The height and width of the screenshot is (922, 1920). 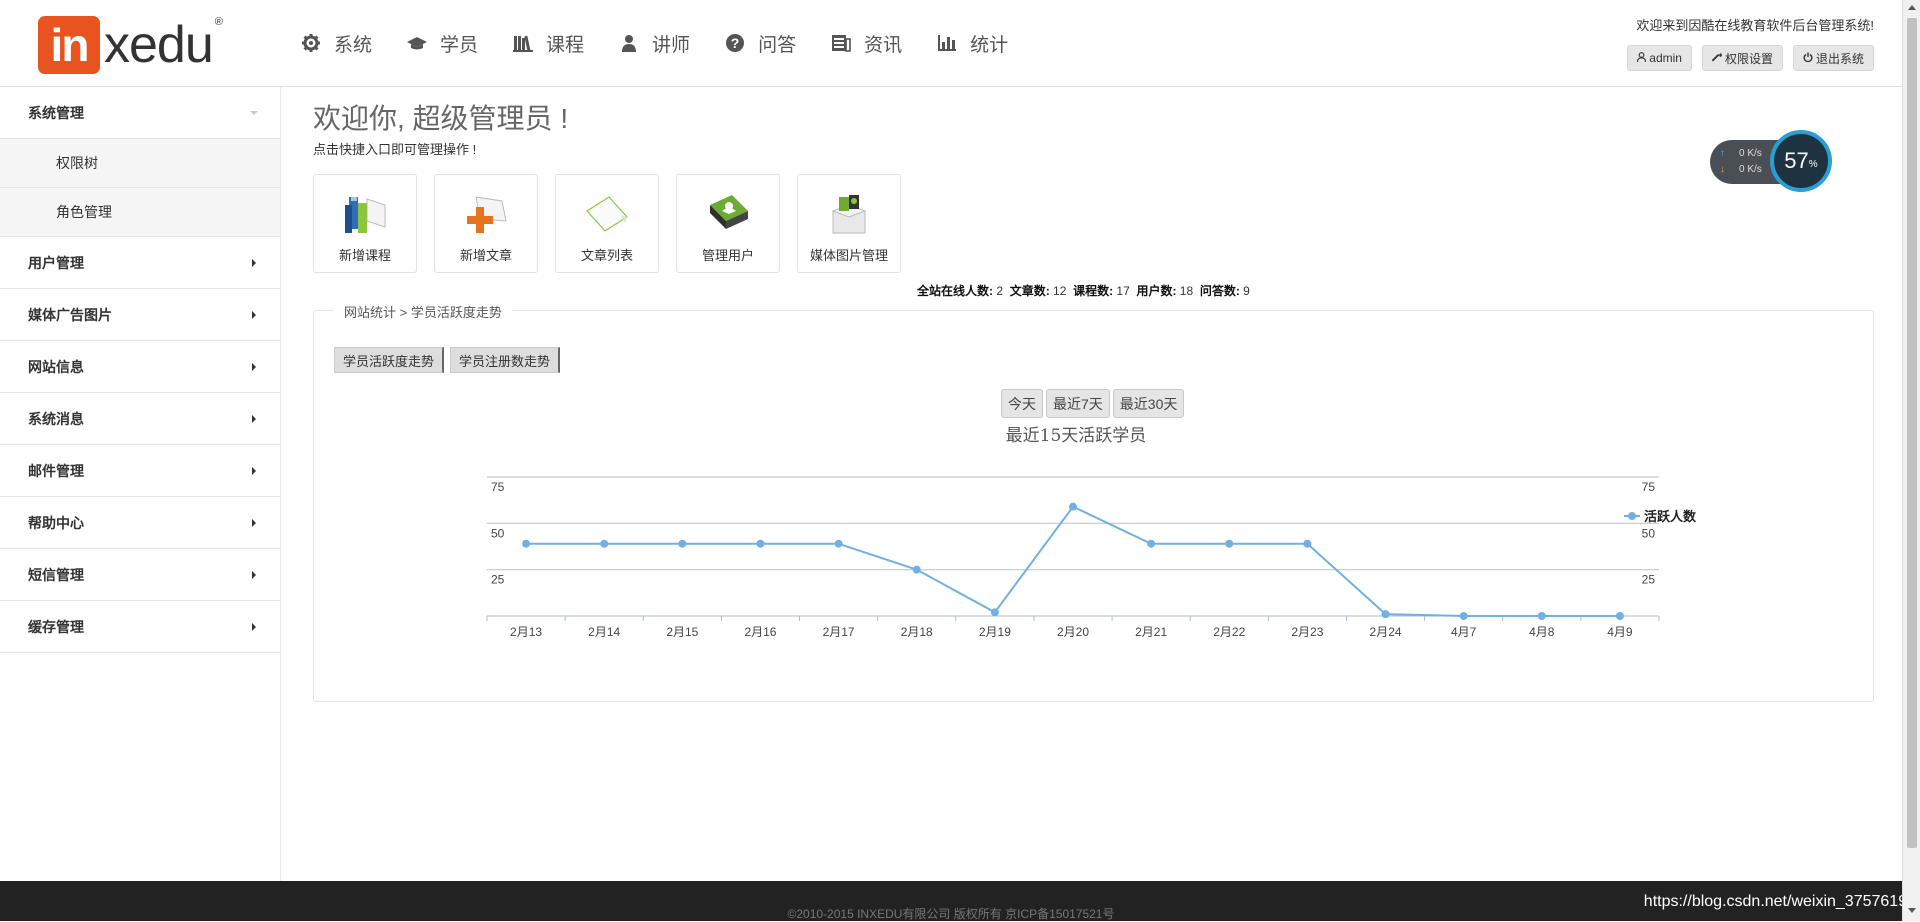 What do you see at coordinates (140, 263) in the screenshot?
I see `sidebar-item-users: 用户管理` at bounding box center [140, 263].